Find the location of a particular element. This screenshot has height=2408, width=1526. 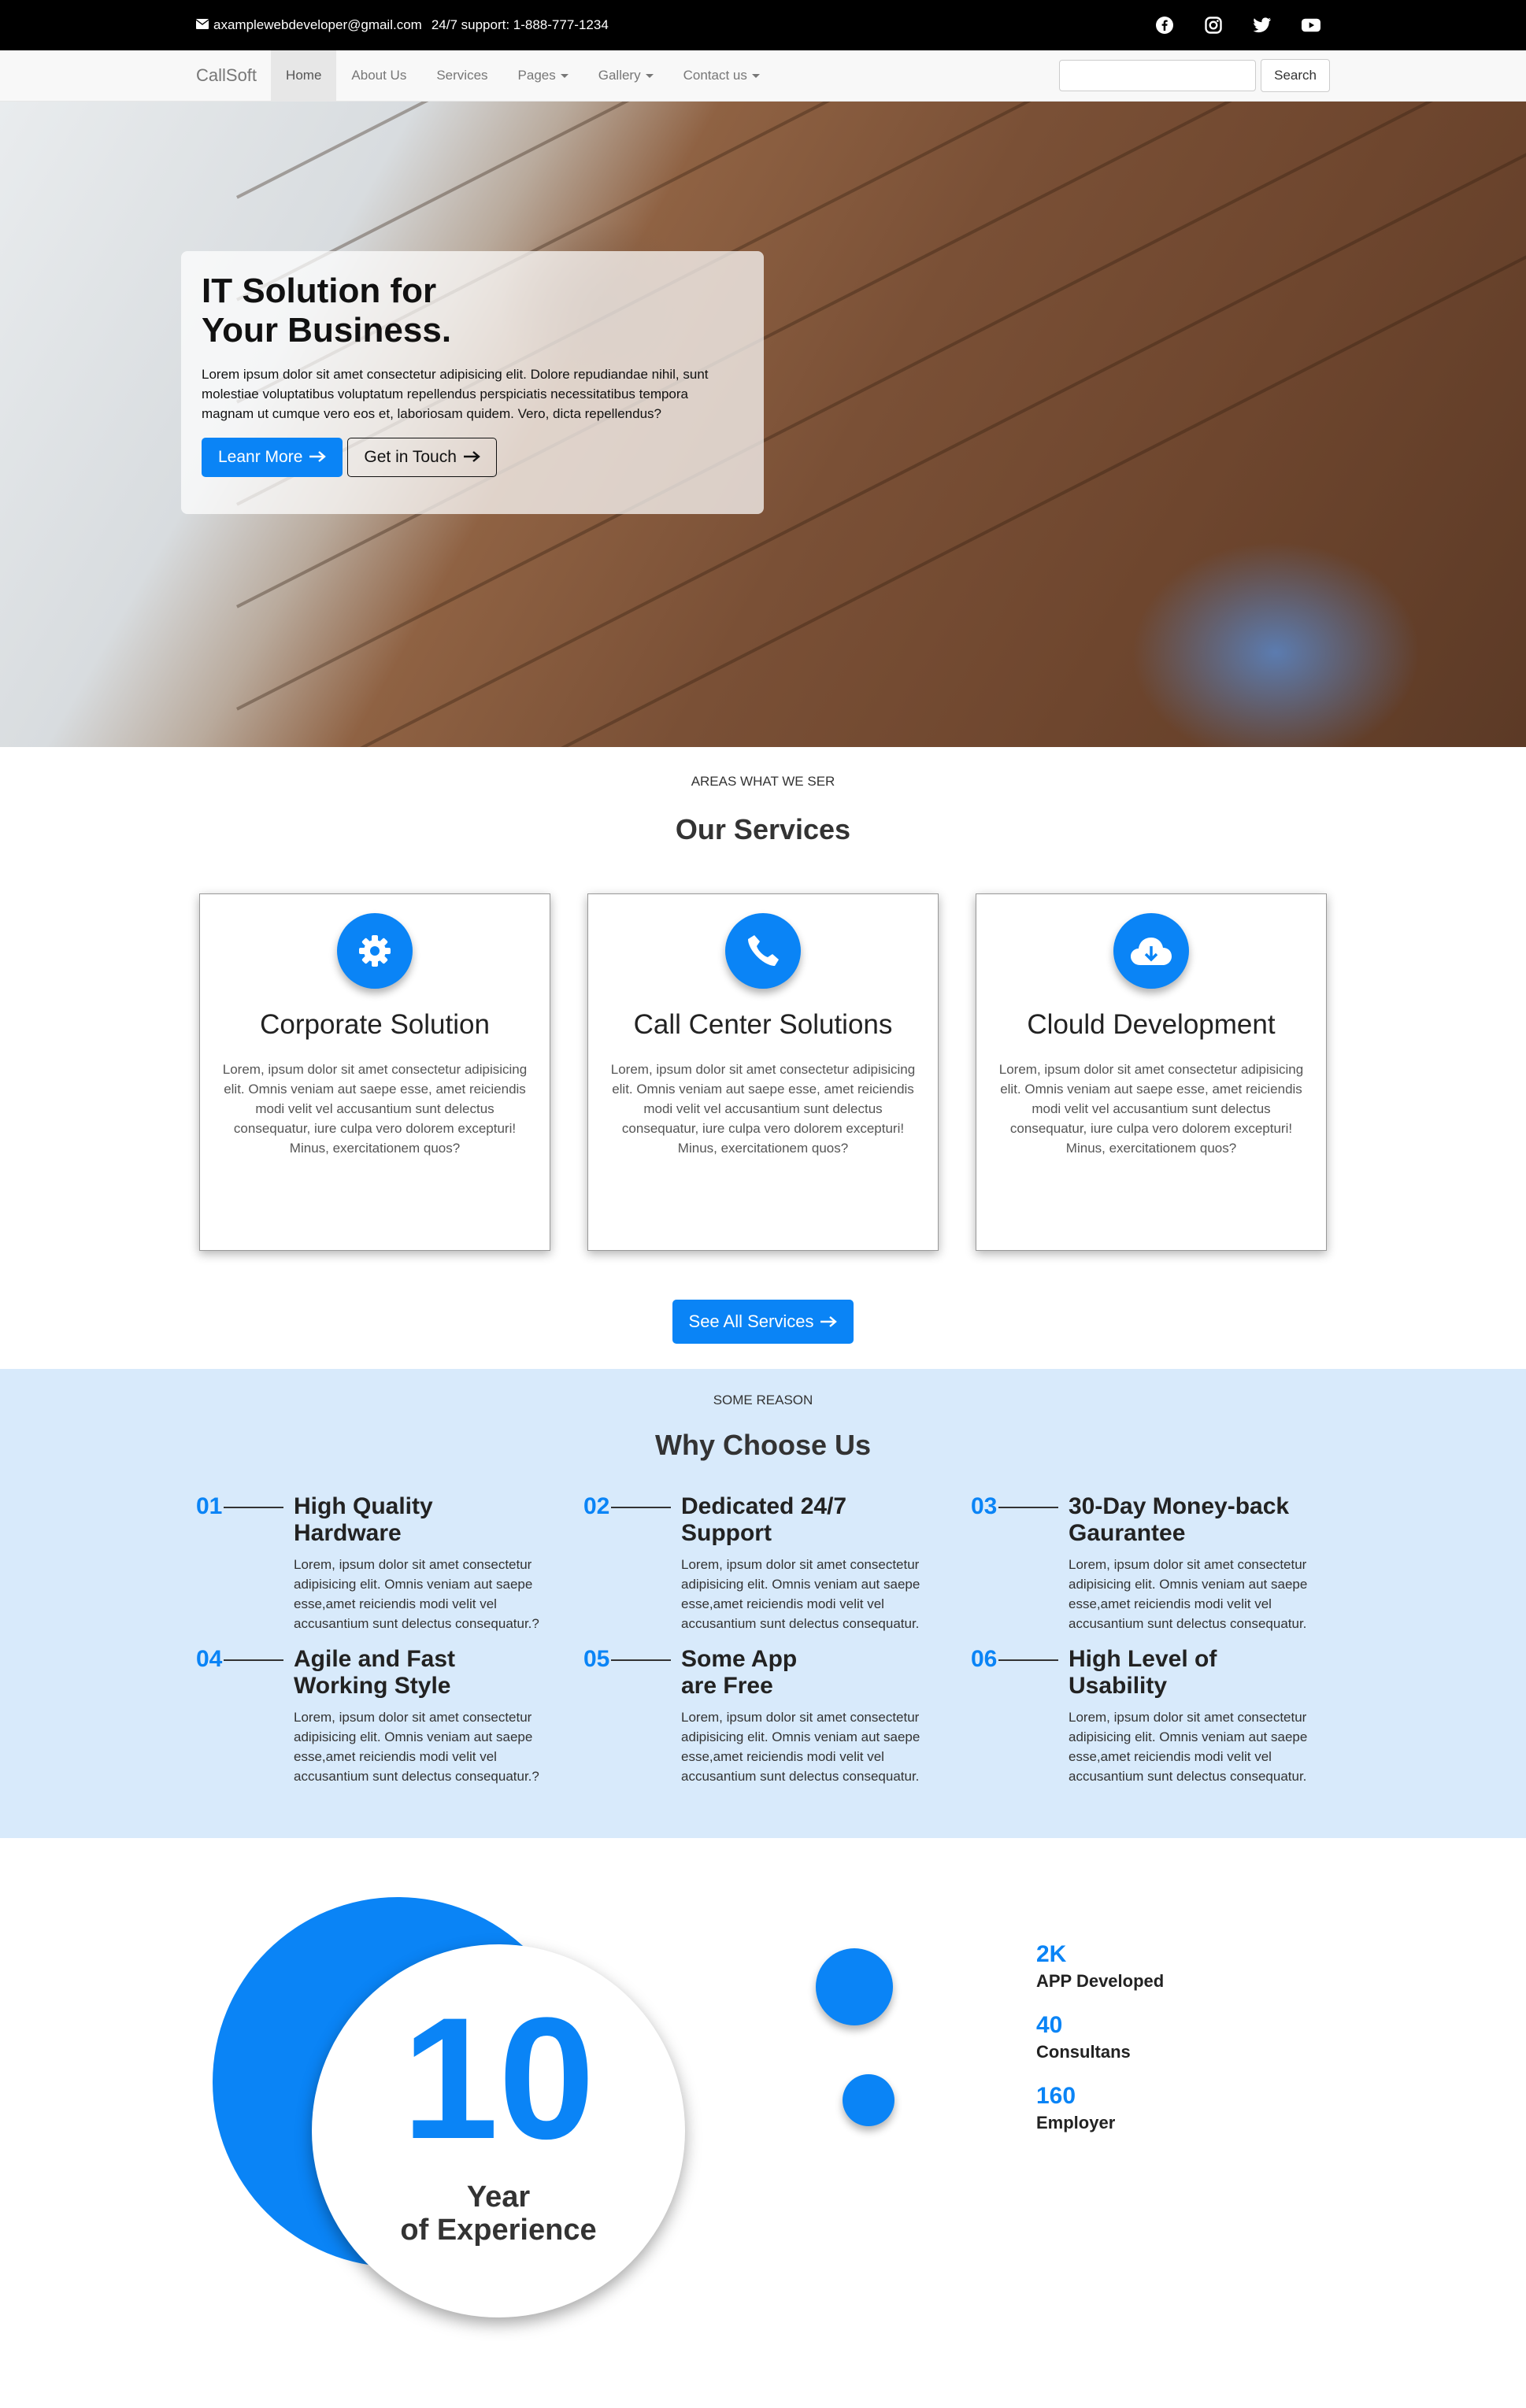

hero-title-line1: IT Solution for is located at coordinates (319, 291).